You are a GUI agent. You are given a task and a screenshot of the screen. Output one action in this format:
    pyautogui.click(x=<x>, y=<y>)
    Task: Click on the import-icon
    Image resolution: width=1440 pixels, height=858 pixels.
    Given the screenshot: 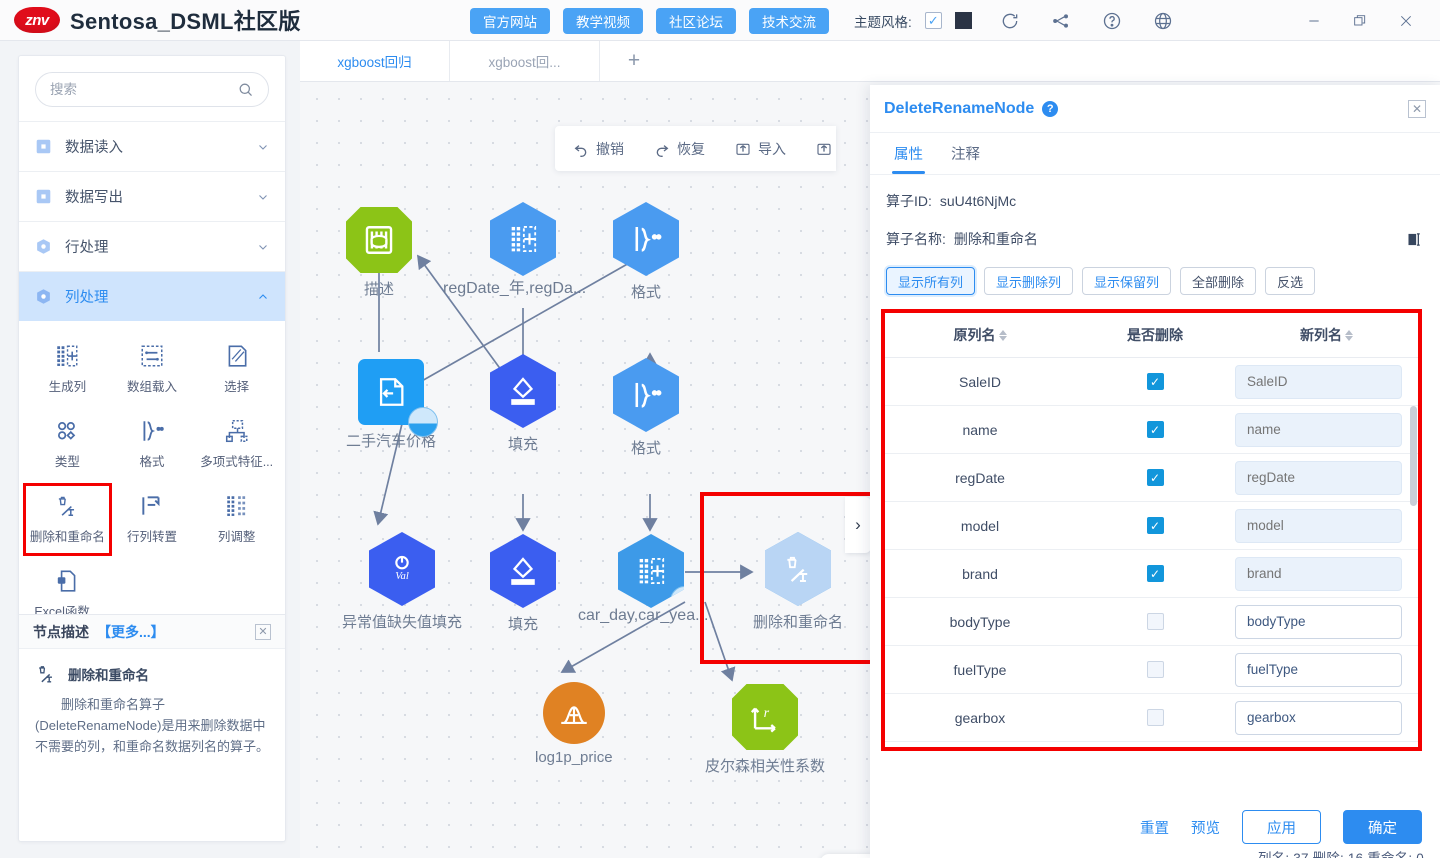 What is the action you would take?
    pyautogui.click(x=743, y=149)
    